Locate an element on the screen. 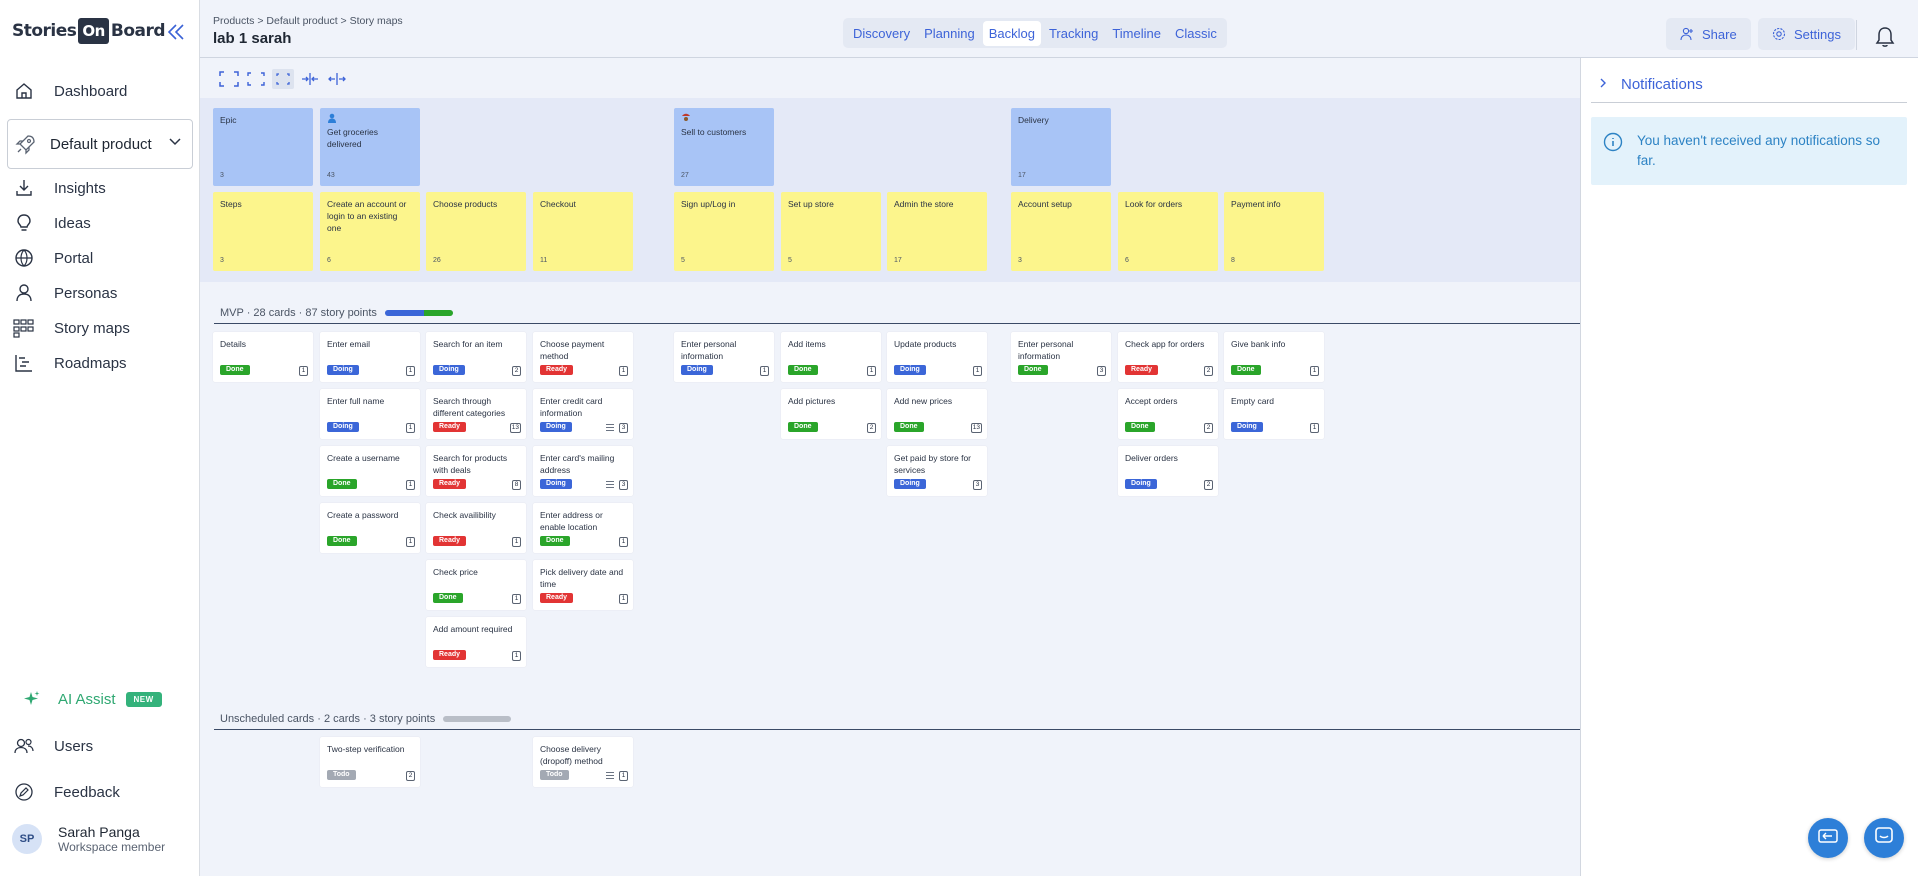 The height and width of the screenshot is (876, 1918). story-card: Enter personal information Done 3 is located at coordinates (1061, 357).